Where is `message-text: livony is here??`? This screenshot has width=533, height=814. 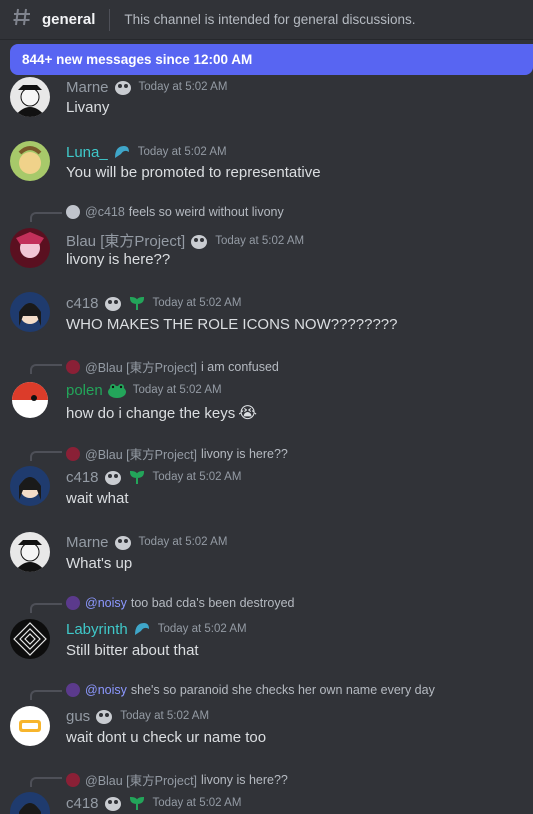
message-text: livony is here?? is located at coordinates (118, 259).